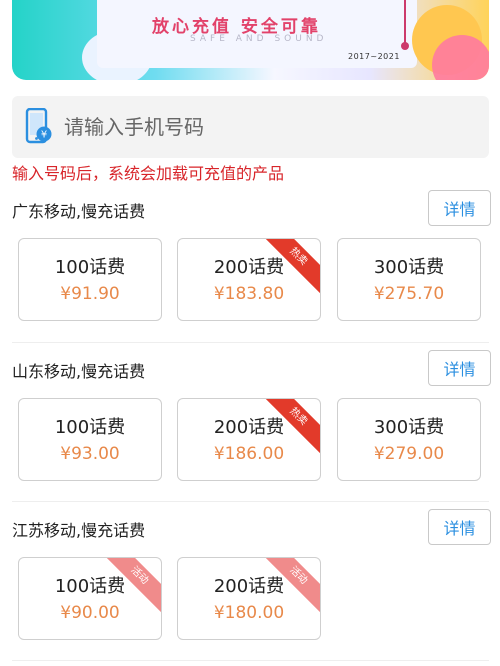 The image size is (500, 666). What do you see at coordinates (90, 439) in the screenshot?
I see `product-card: 100话费 ¥93.00` at bounding box center [90, 439].